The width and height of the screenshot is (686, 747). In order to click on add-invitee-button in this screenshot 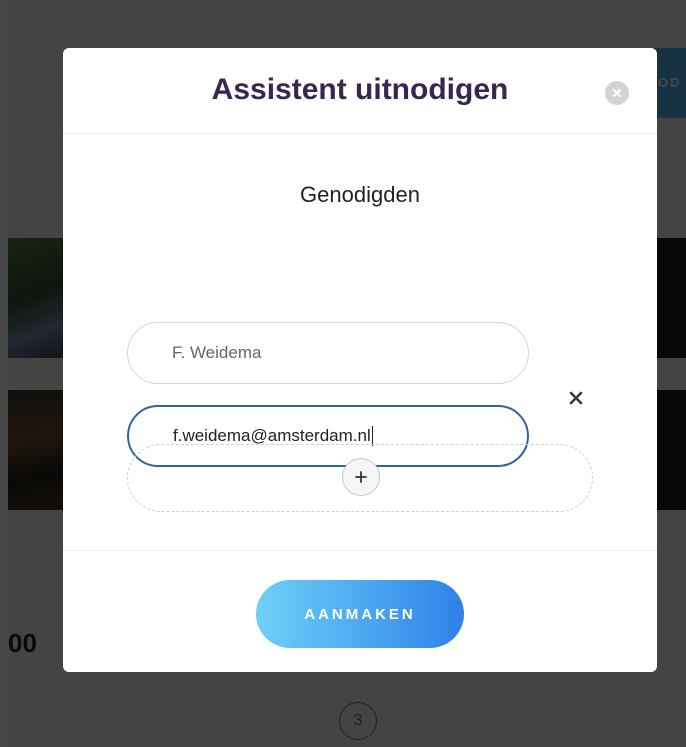, I will do `click(360, 478)`.